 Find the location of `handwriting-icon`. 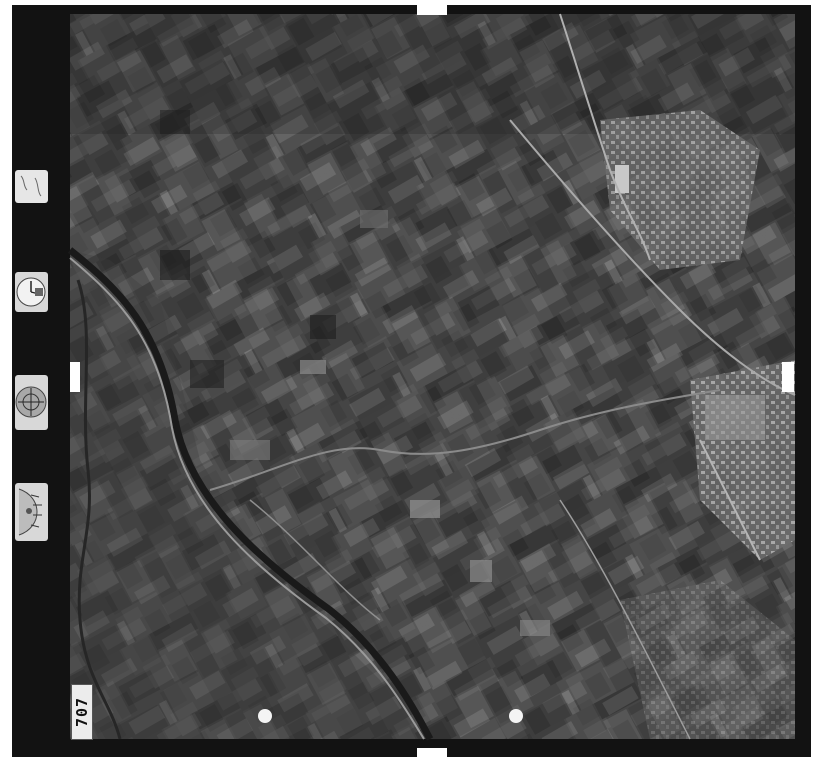

handwriting-icon is located at coordinates (31, 186).